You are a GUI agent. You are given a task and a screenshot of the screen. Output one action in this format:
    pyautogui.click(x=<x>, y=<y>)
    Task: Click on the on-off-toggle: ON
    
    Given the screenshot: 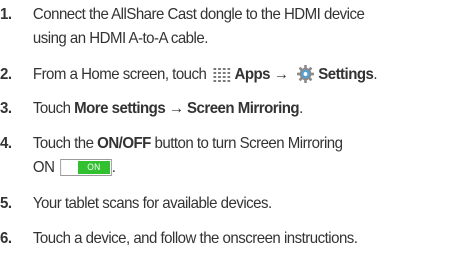 What is the action you would take?
    pyautogui.click(x=86, y=167)
    